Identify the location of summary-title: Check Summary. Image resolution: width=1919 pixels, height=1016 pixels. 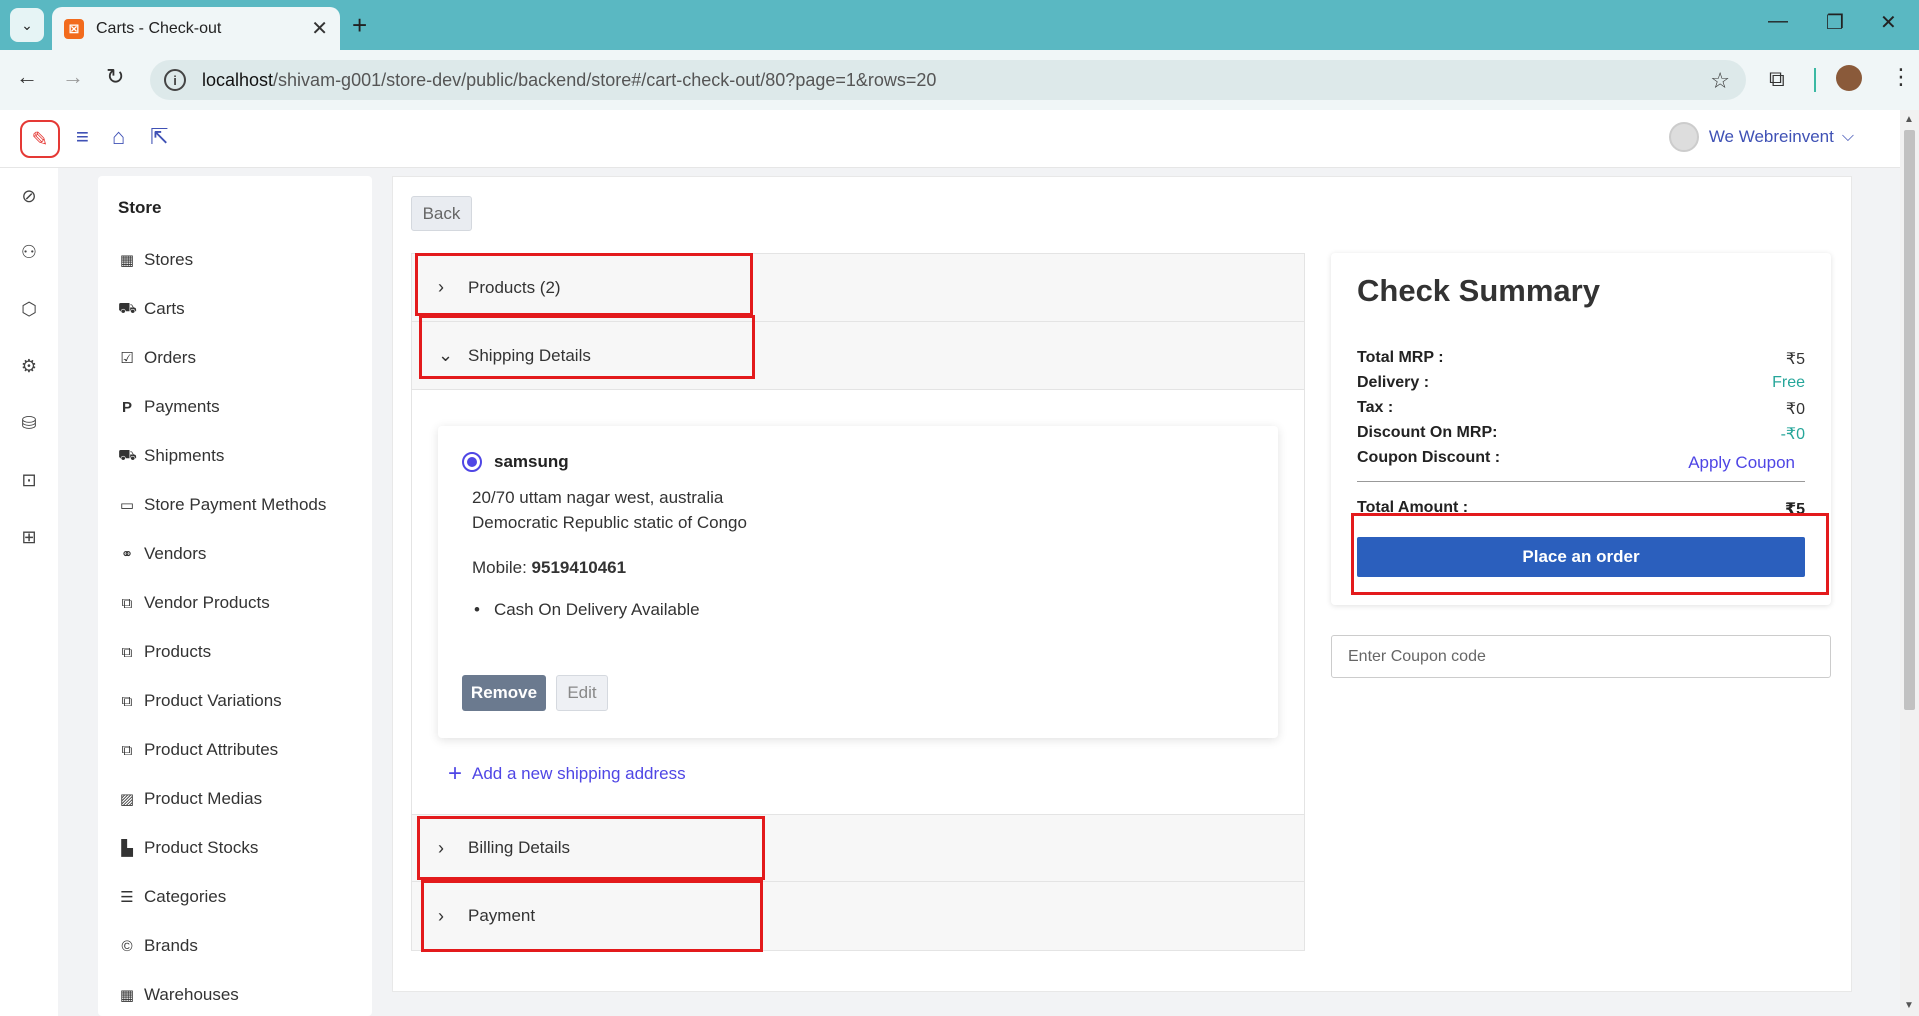
(1478, 290).